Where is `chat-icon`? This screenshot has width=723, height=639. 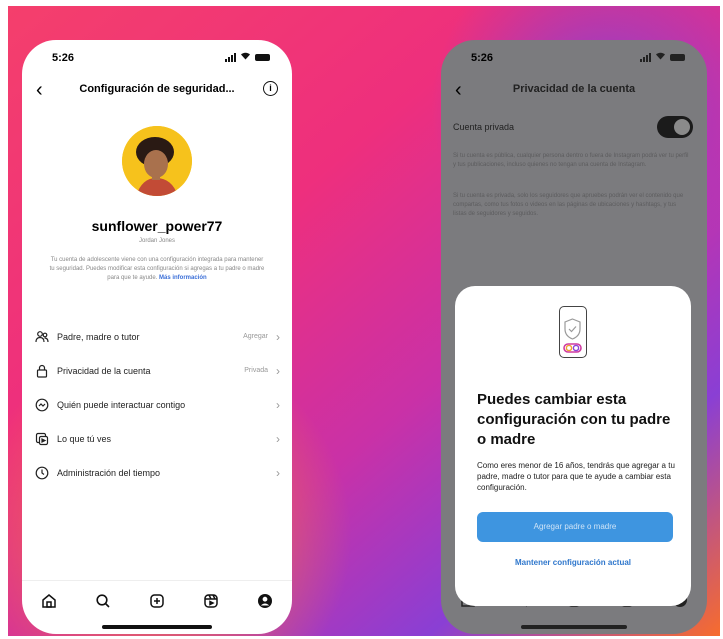 chat-icon is located at coordinates (42, 405).